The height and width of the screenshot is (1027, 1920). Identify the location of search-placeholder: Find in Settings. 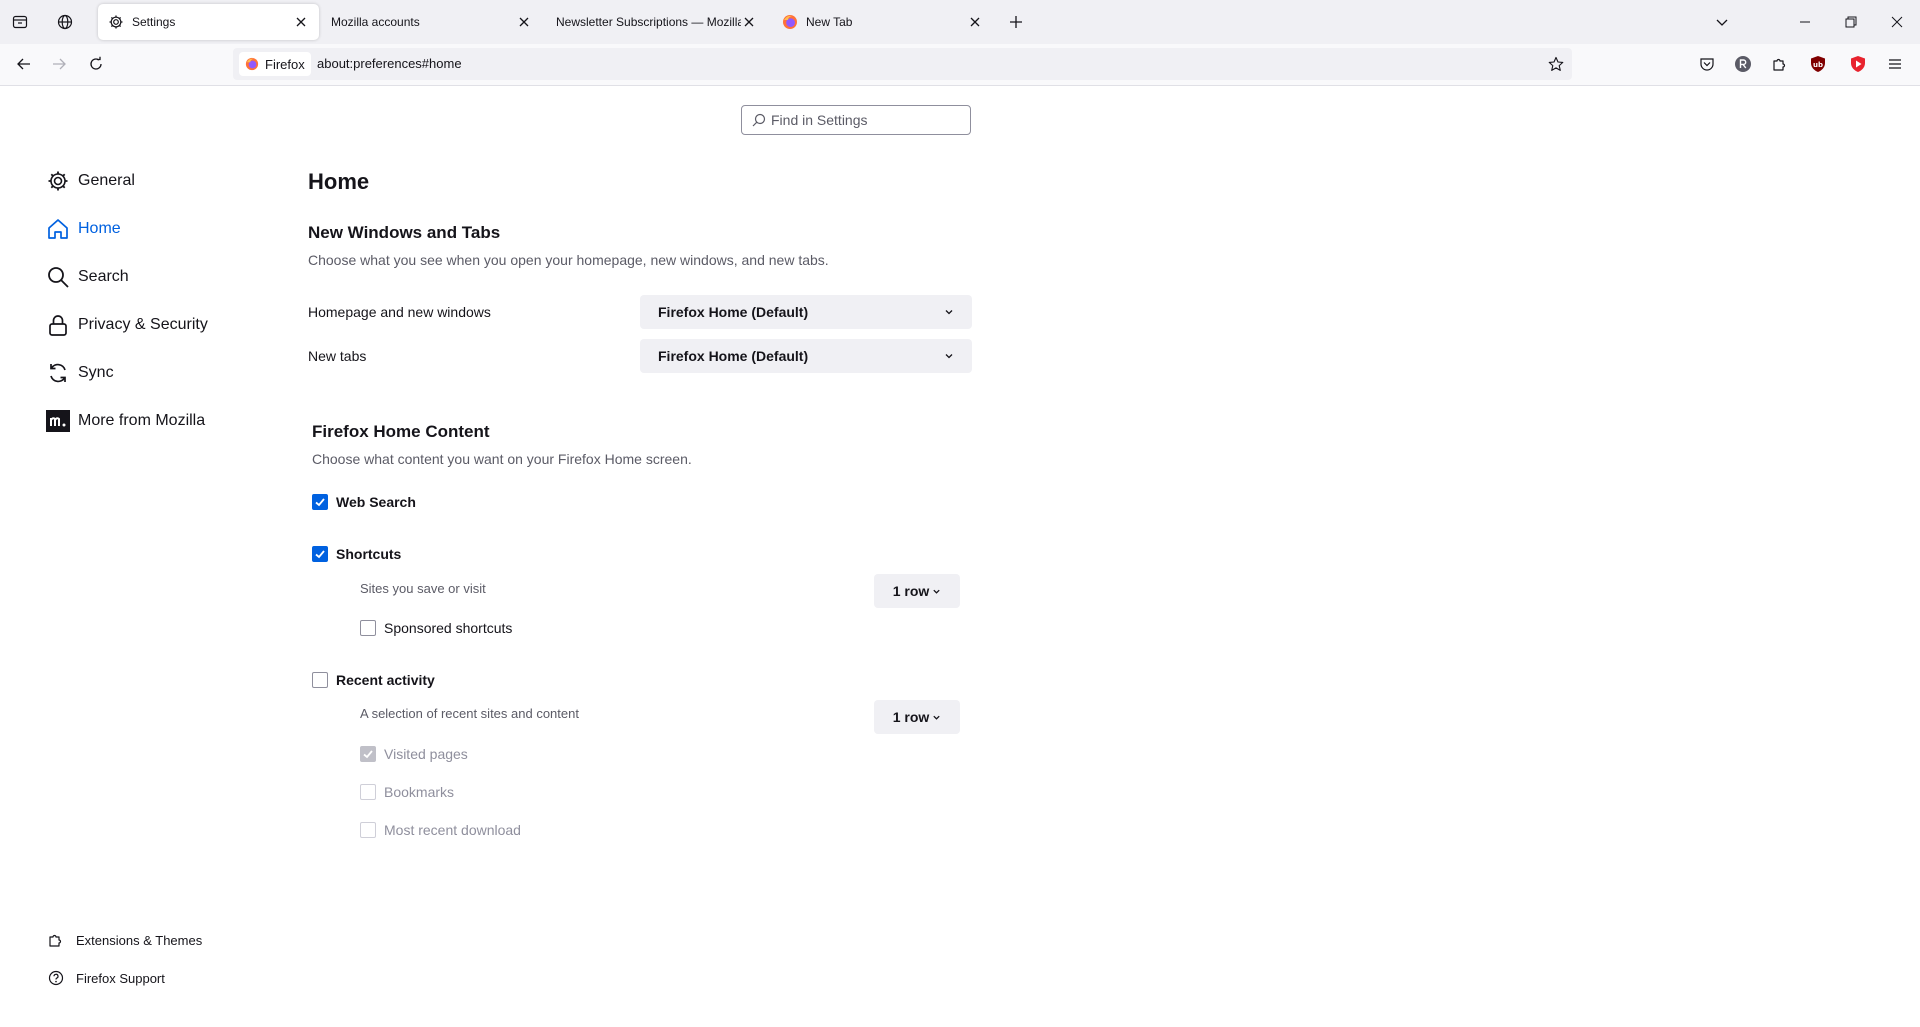
(819, 120).